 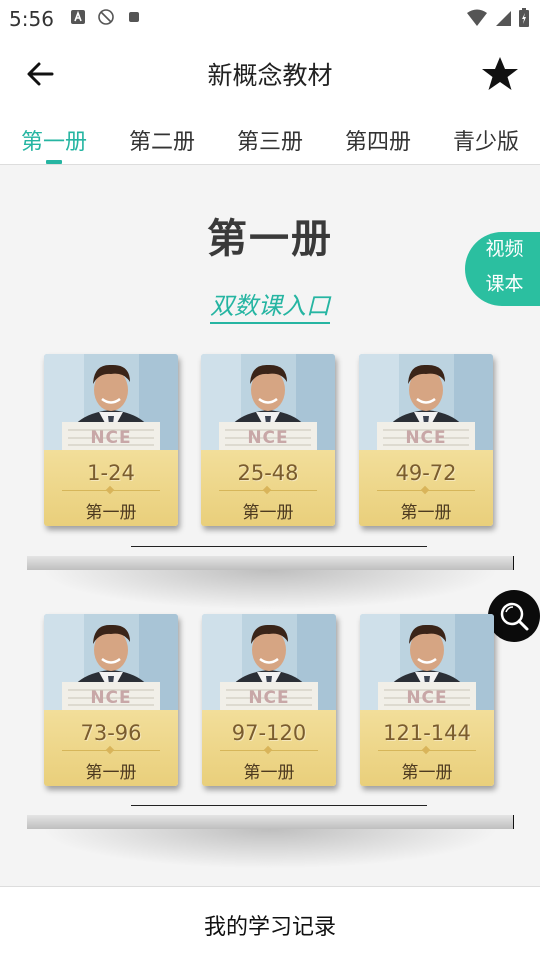 What do you see at coordinates (162, 140) in the screenshot?
I see `tab-volume-2: 第二册` at bounding box center [162, 140].